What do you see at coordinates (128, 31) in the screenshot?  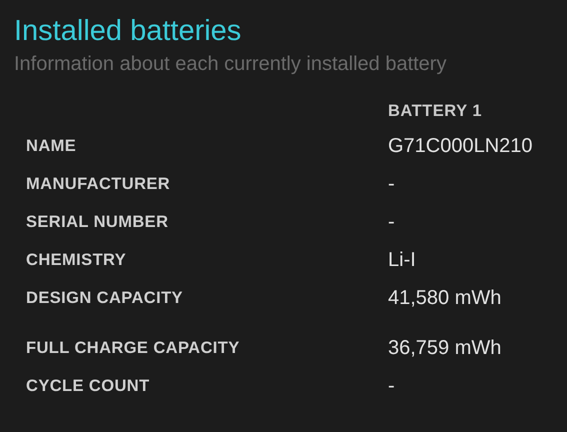 I see `page-title: Installed batteries` at bounding box center [128, 31].